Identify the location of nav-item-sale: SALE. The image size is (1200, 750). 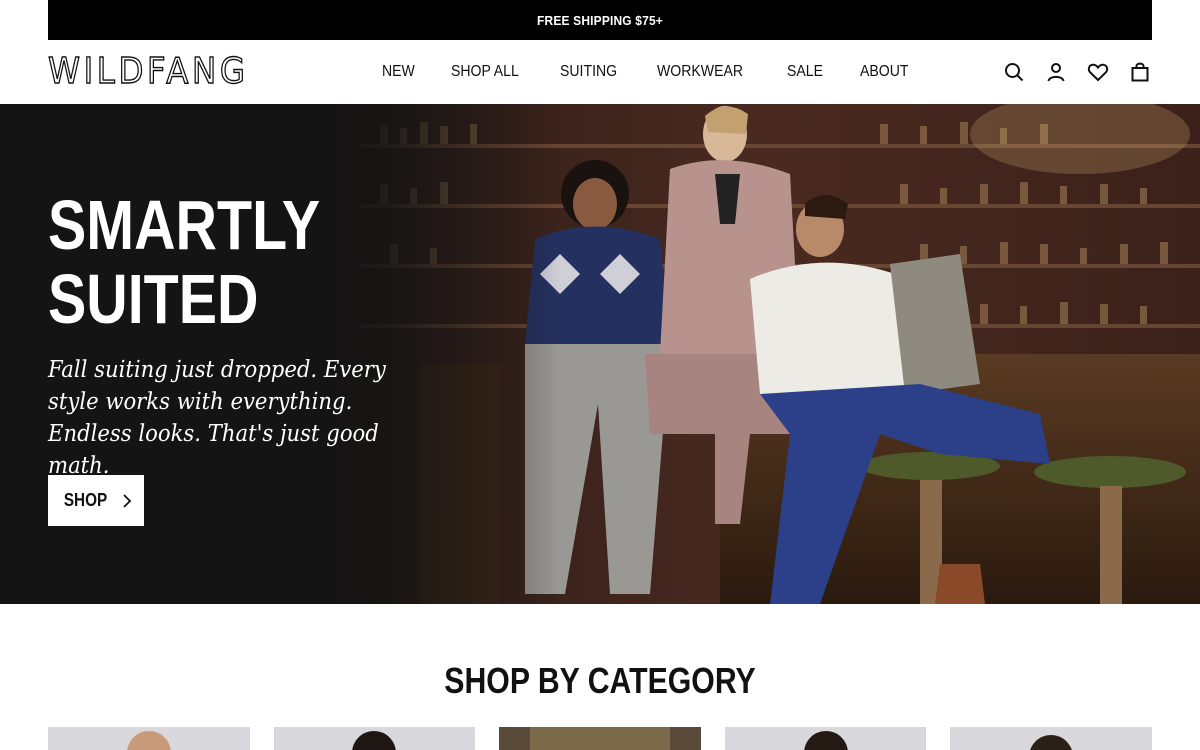
(805, 72).